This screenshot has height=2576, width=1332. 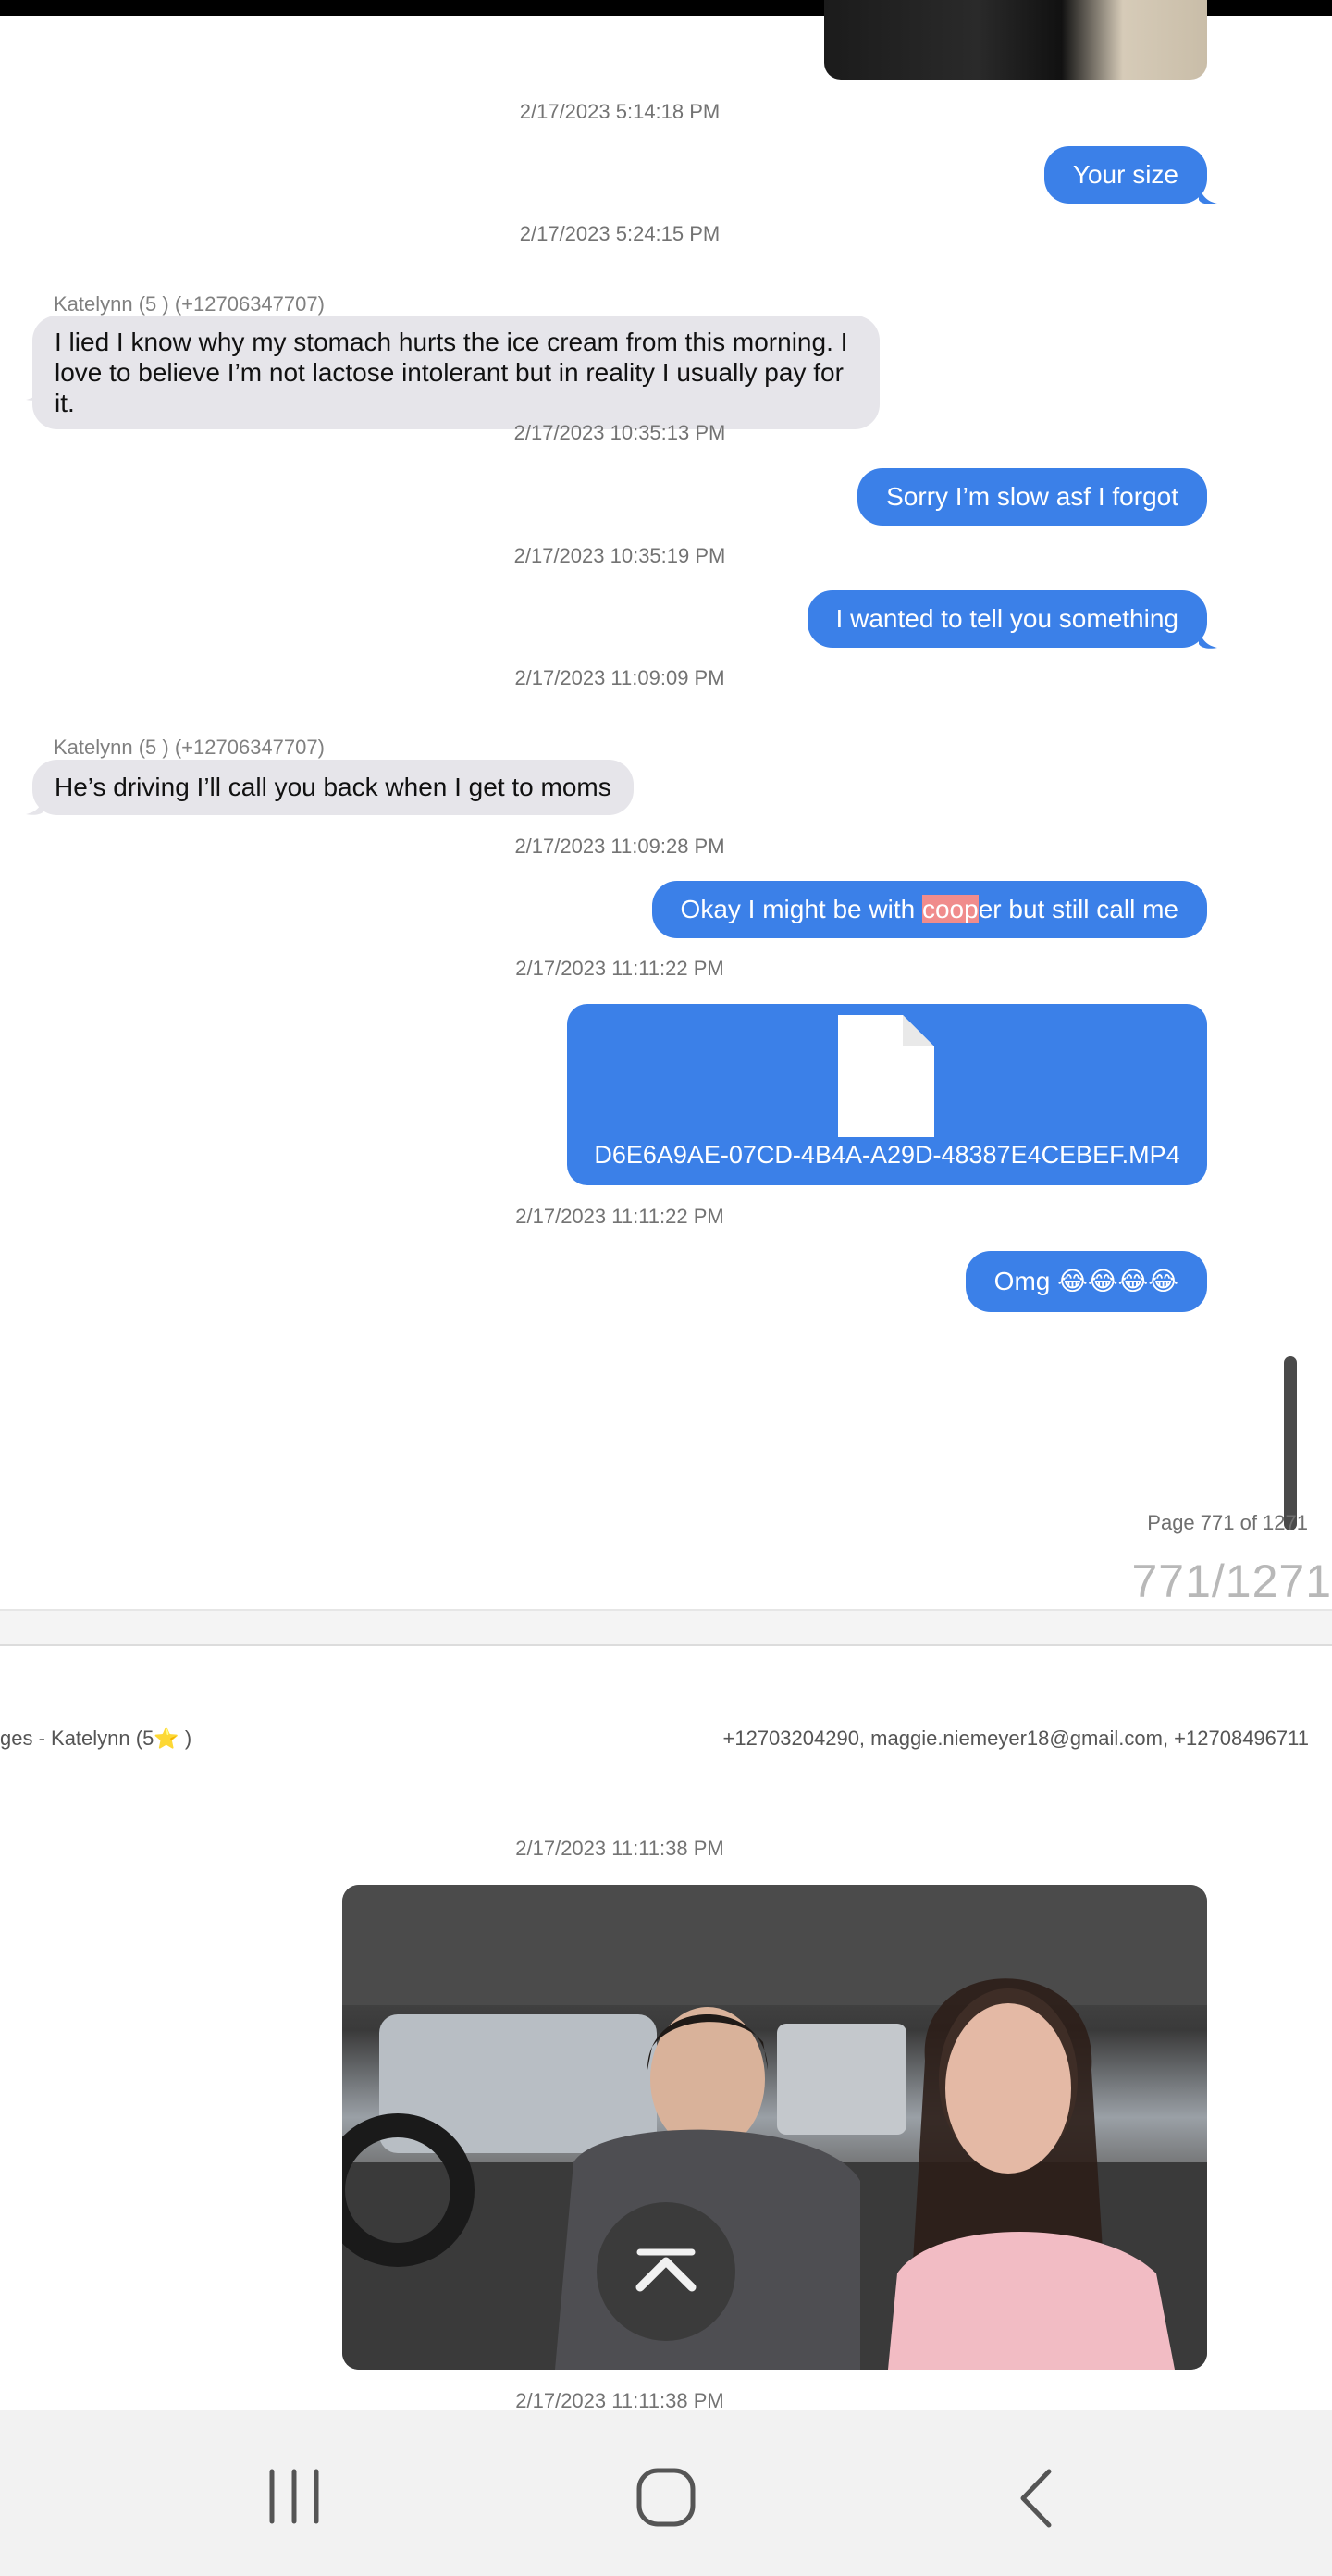 I want to click on message-text: Sorry I’m slow asf I forgot, so click(x=1032, y=496).